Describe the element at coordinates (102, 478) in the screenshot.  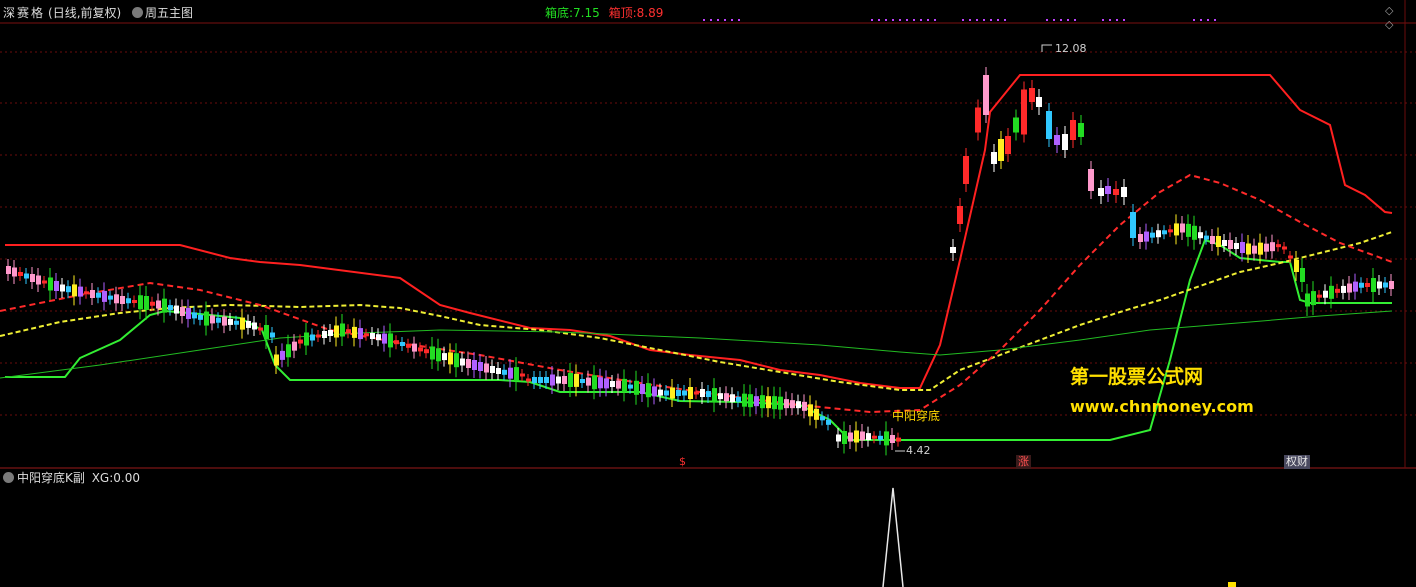
I see `xg-label: XG:` at that location.